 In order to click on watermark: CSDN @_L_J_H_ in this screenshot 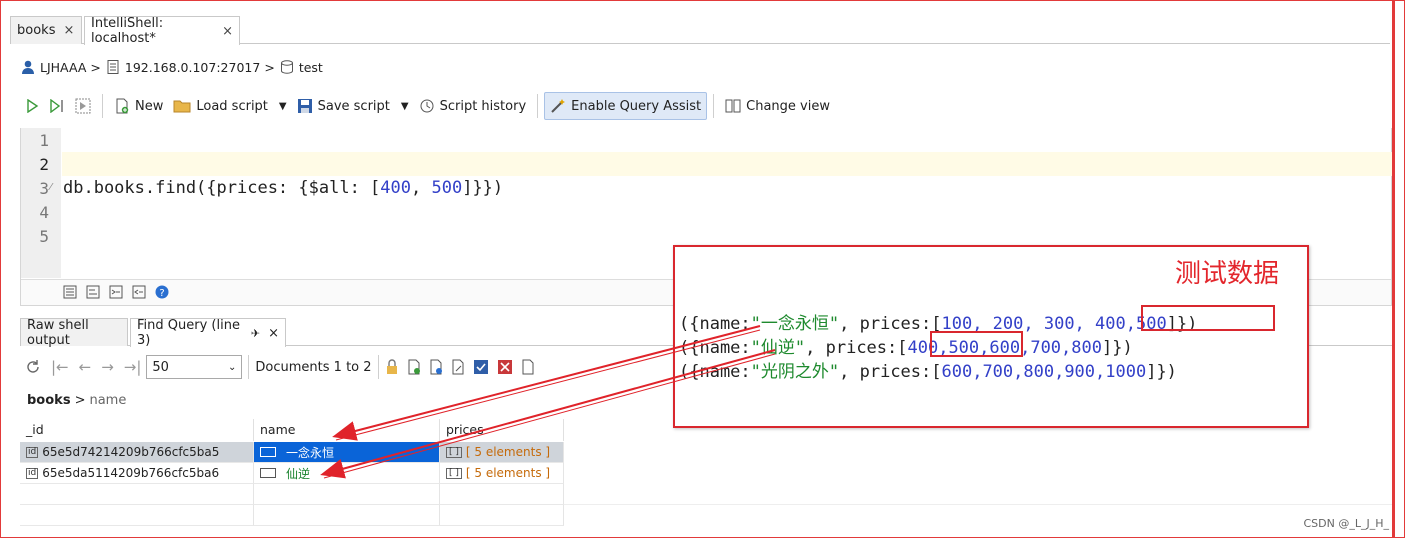, I will do `click(1346, 523)`.